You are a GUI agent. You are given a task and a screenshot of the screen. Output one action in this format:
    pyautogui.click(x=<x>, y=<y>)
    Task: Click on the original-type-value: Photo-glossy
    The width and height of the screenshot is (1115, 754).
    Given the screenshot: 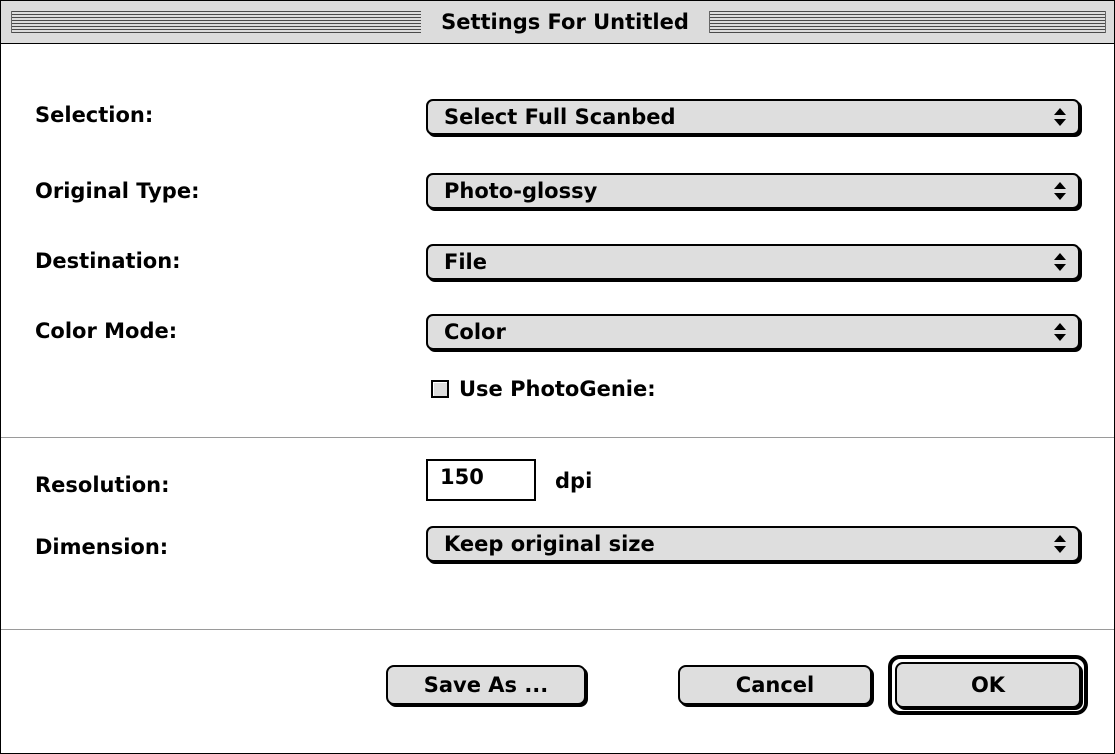 What is the action you would take?
    pyautogui.click(x=521, y=191)
    